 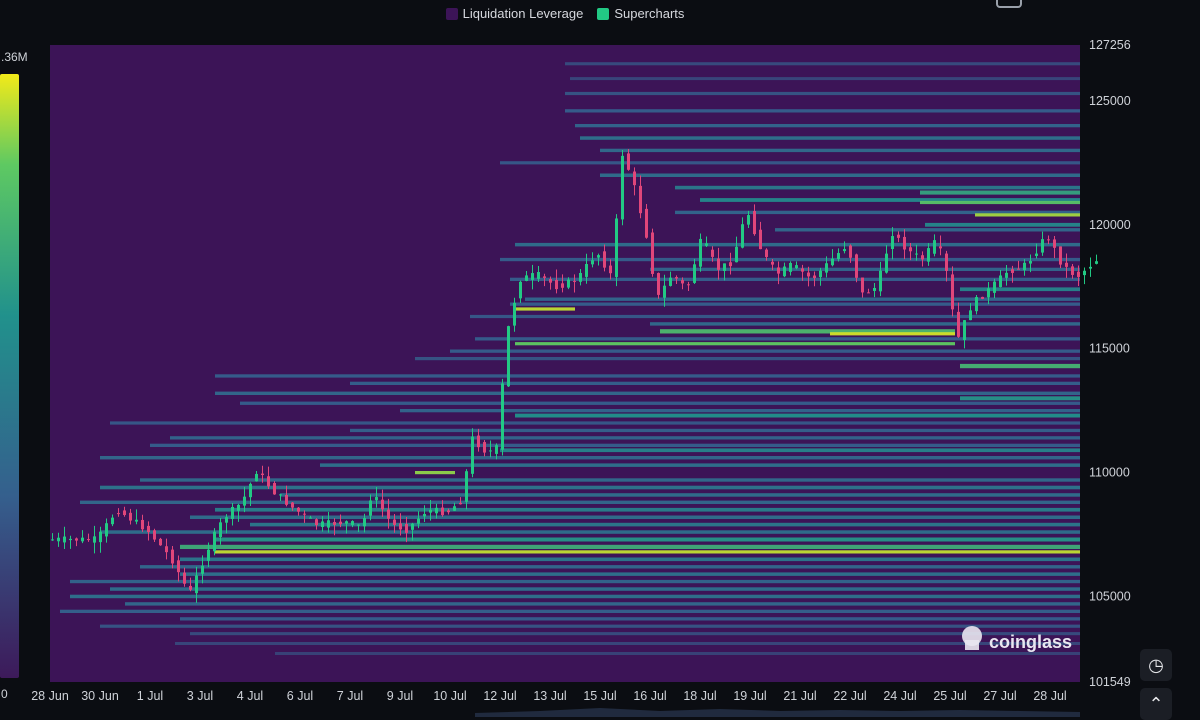 I want to click on y-tick-label: 120000, so click(x=1110, y=225).